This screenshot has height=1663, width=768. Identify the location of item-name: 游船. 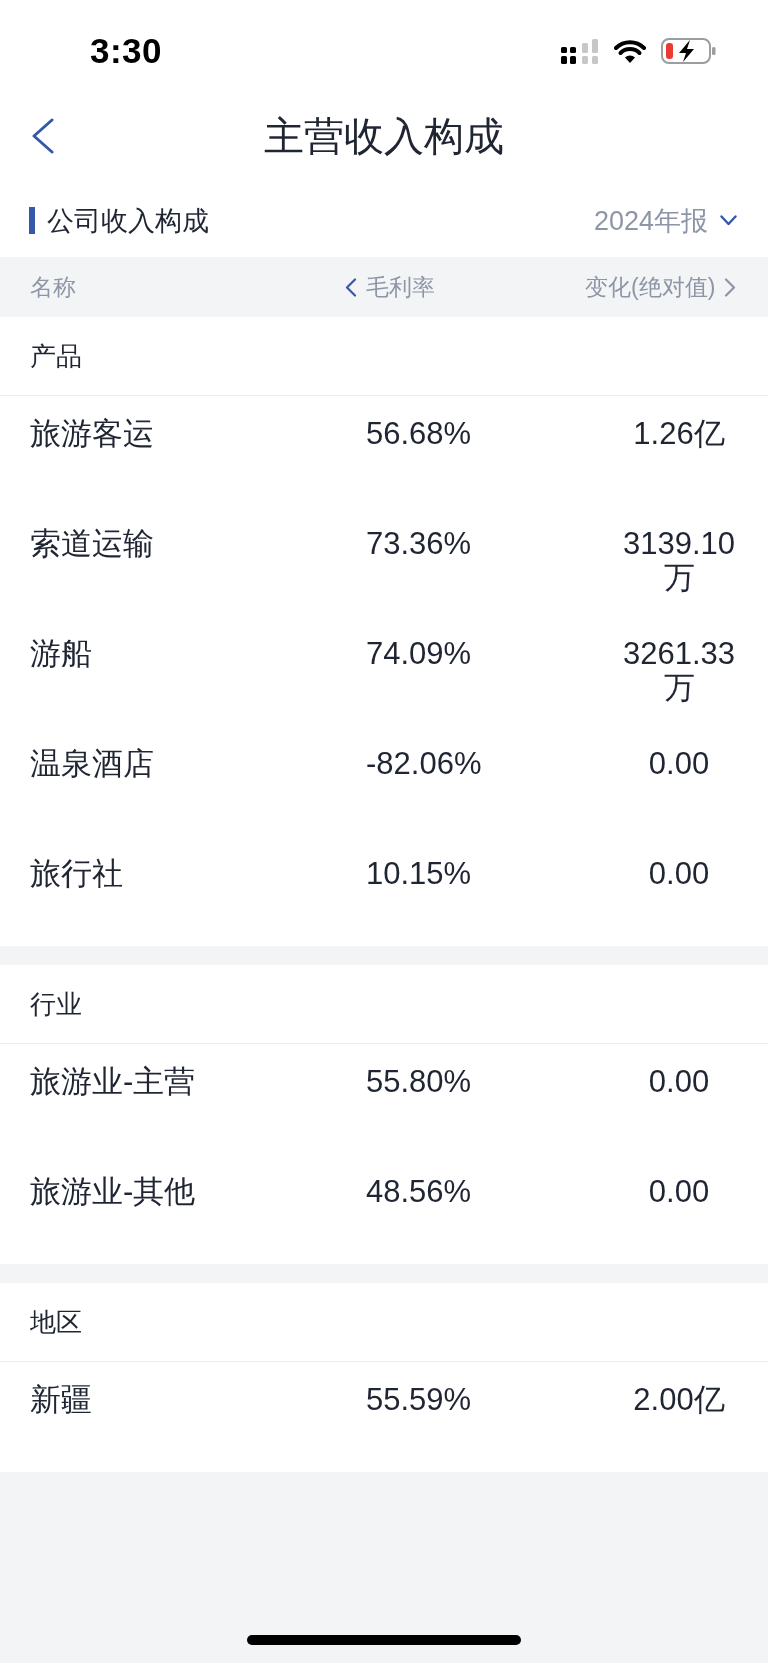
(61, 654).